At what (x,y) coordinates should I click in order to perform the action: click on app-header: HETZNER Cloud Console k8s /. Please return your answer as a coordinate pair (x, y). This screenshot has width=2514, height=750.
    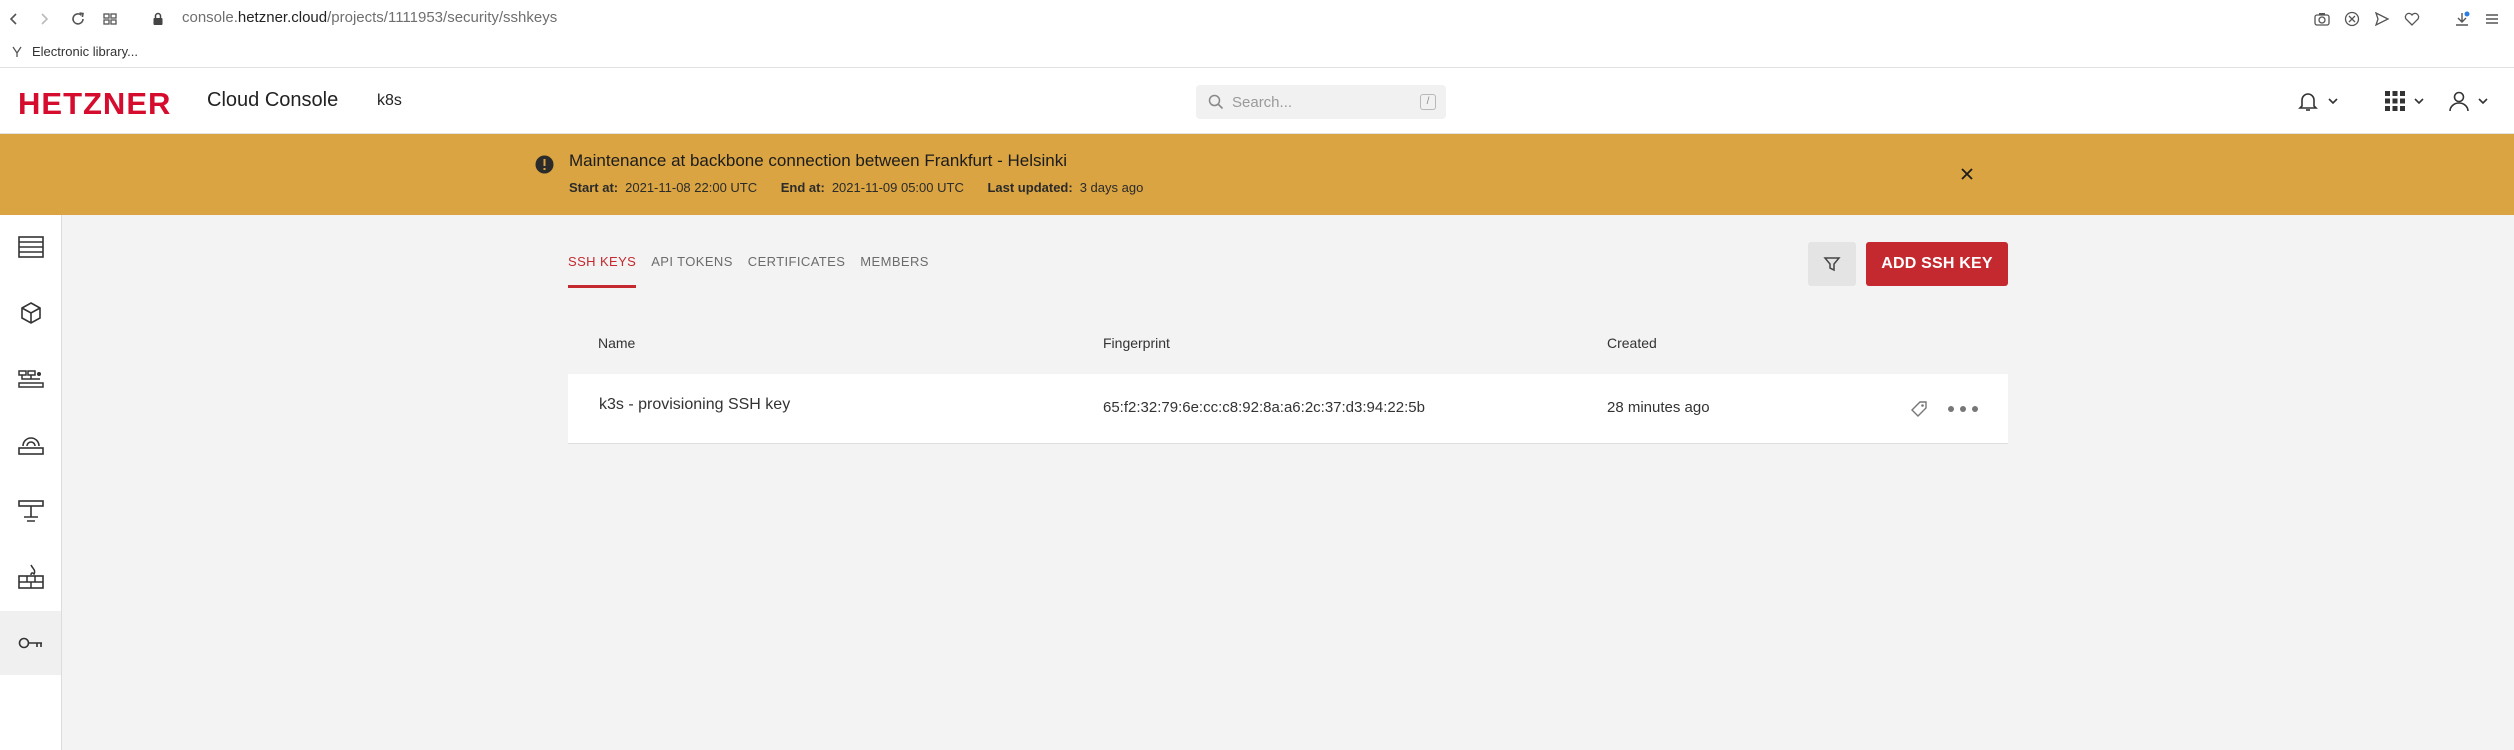
    Looking at the image, I should click on (1257, 101).